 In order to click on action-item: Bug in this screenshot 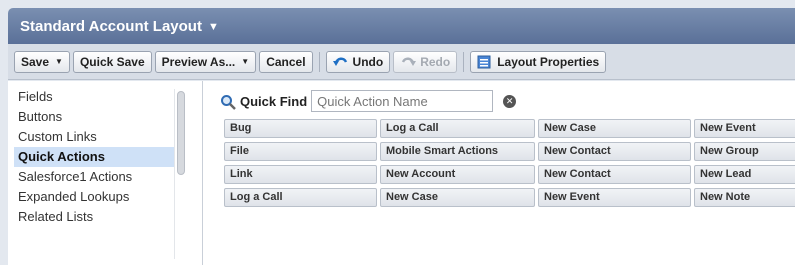, I will do `click(300, 128)`.